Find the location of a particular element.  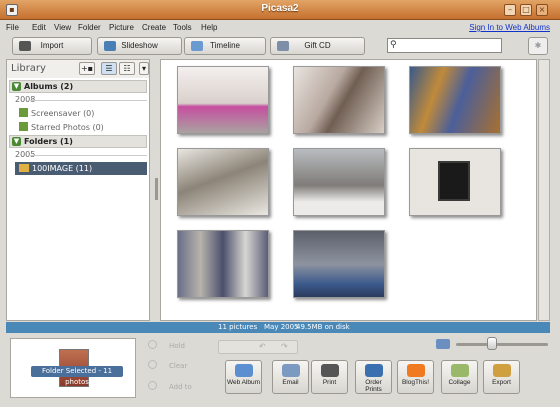

collage-button: Collage is located at coordinates (459, 377).